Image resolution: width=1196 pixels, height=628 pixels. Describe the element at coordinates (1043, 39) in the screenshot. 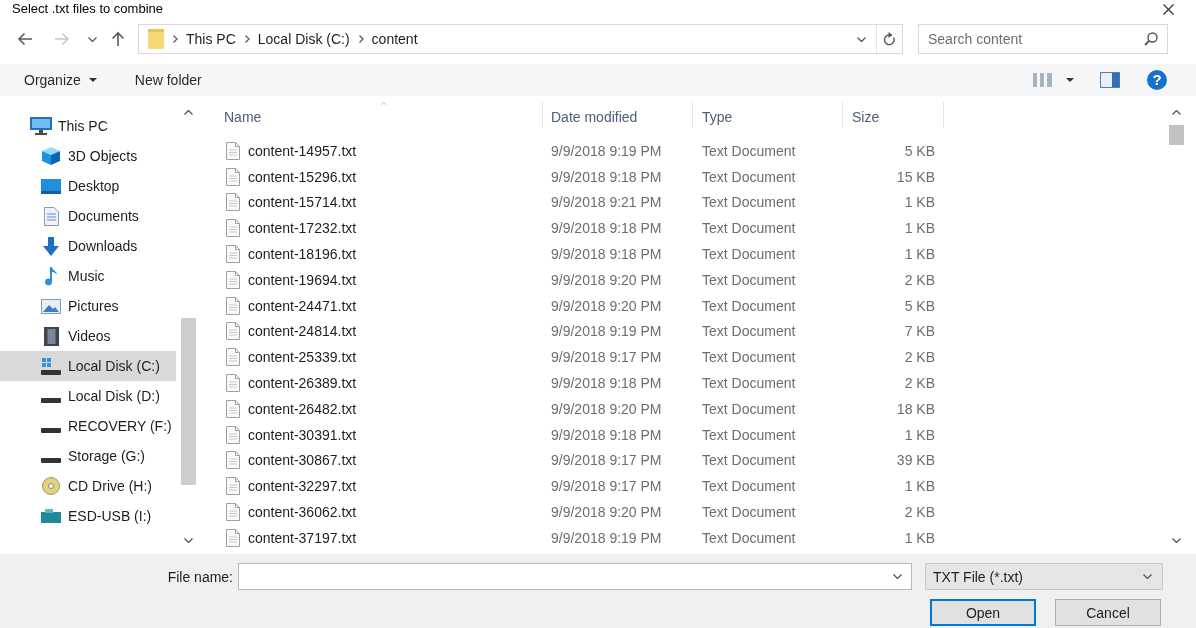

I see `search-field: Search content` at that location.